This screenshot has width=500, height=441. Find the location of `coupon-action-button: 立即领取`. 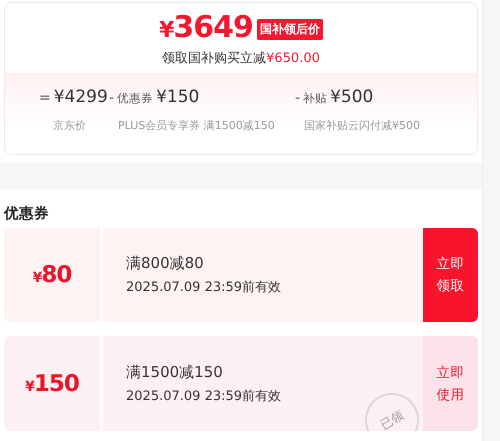

coupon-action-button: 立即领取 is located at coordinates (450, 275).